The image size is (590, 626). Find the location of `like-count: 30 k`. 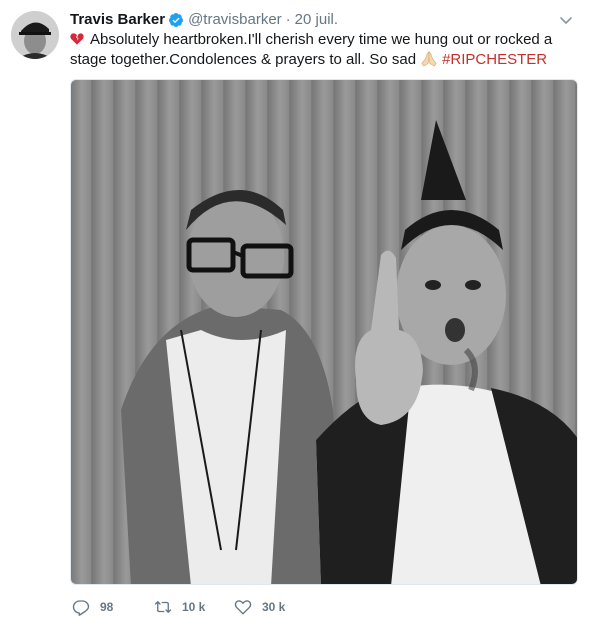

like-count: 30 k is located at coordinates (274, 607).